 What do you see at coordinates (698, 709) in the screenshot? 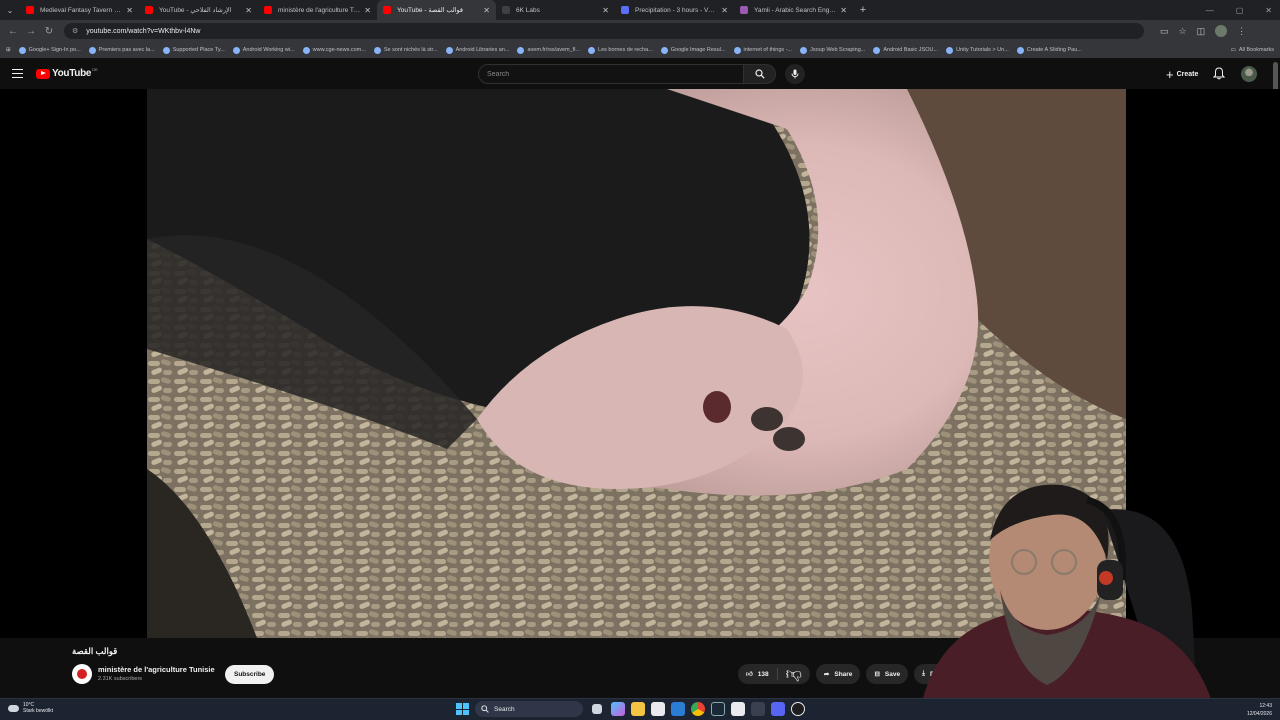
I see `chrome-icon` at bounding box center [698, 709].